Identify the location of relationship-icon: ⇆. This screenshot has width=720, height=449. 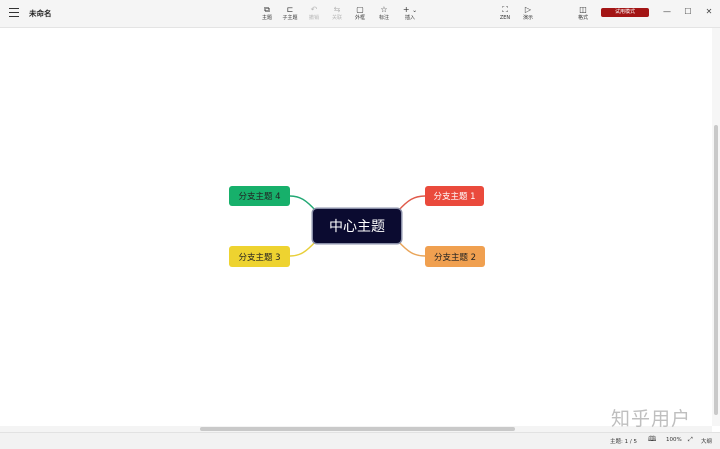
(337, 9).